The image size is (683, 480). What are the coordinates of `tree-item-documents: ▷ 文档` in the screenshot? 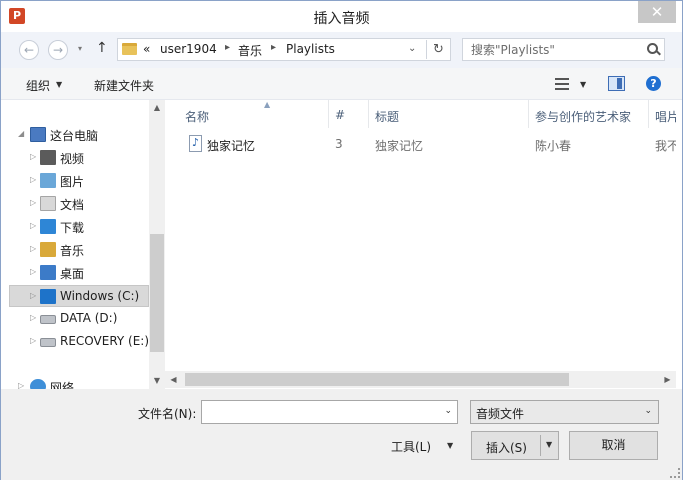 It's located at (84, 204).